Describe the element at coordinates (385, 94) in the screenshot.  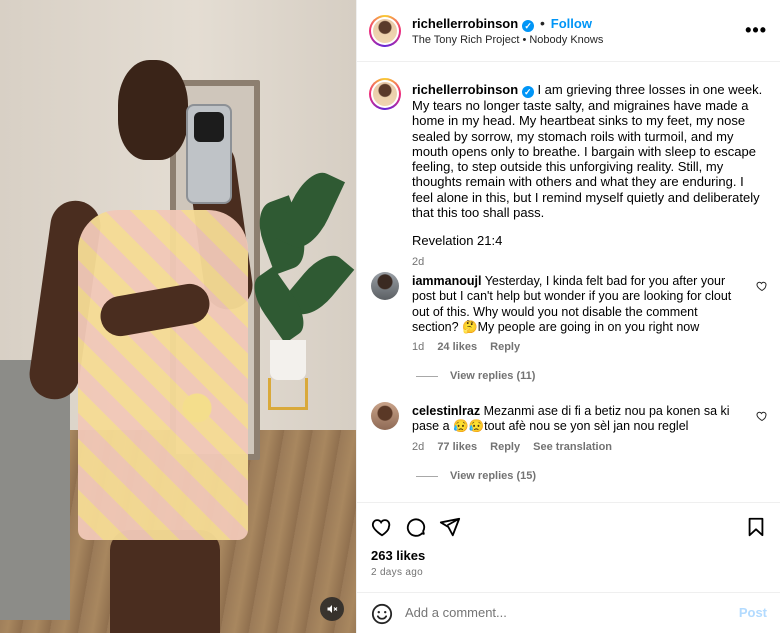
I see `caption-avatar` at that location.